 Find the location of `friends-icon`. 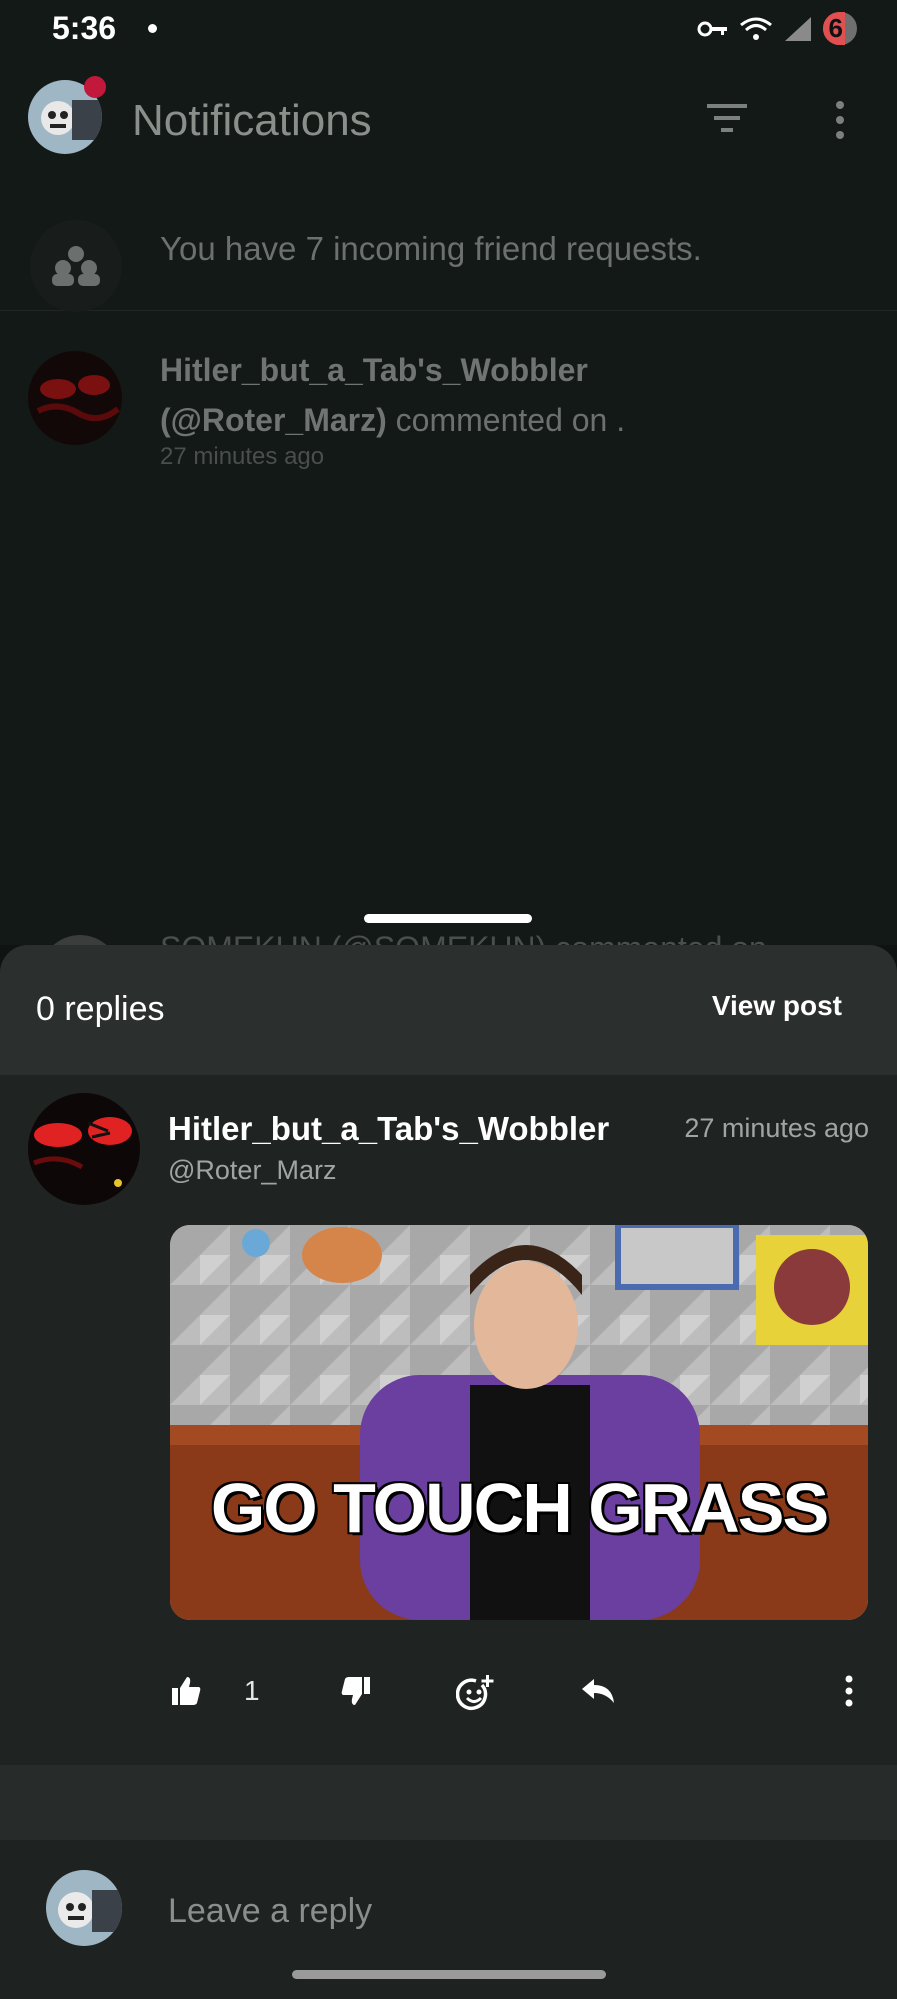

friends-icon is located at coordinates (76, 266).